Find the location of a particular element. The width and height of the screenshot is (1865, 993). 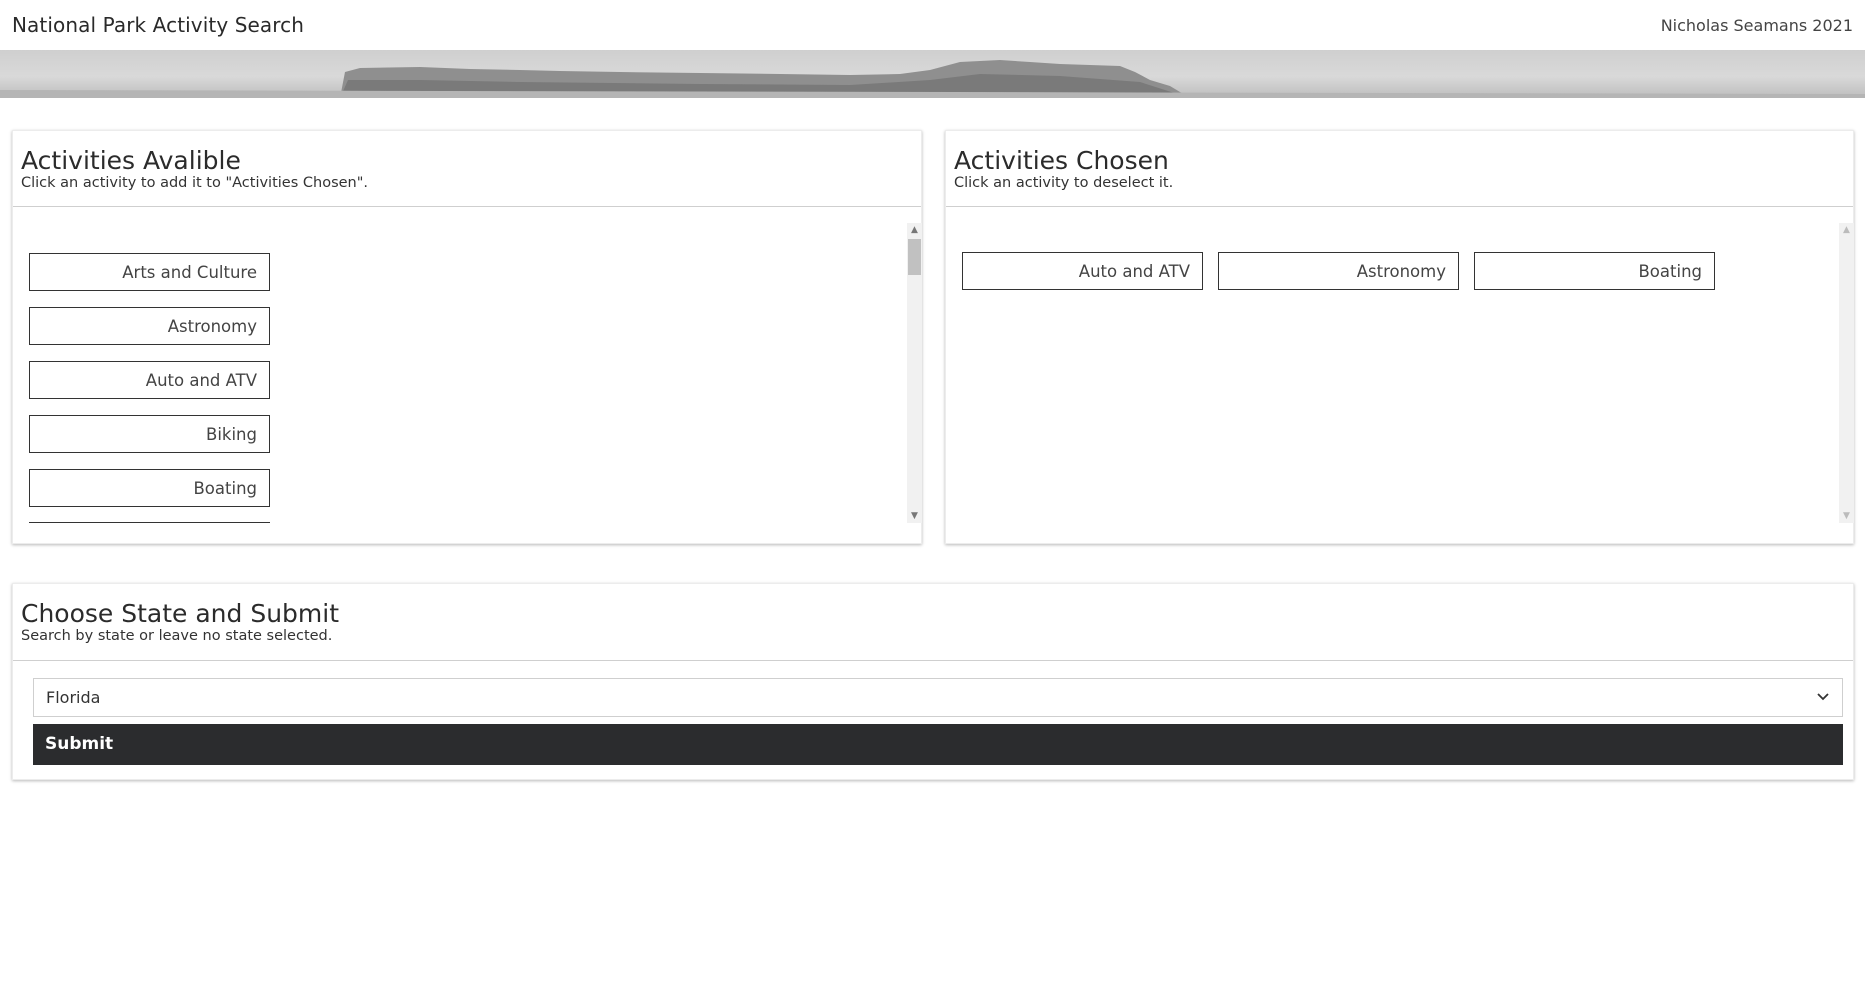

submit-button: Submit is located at coordinates (938, 744).